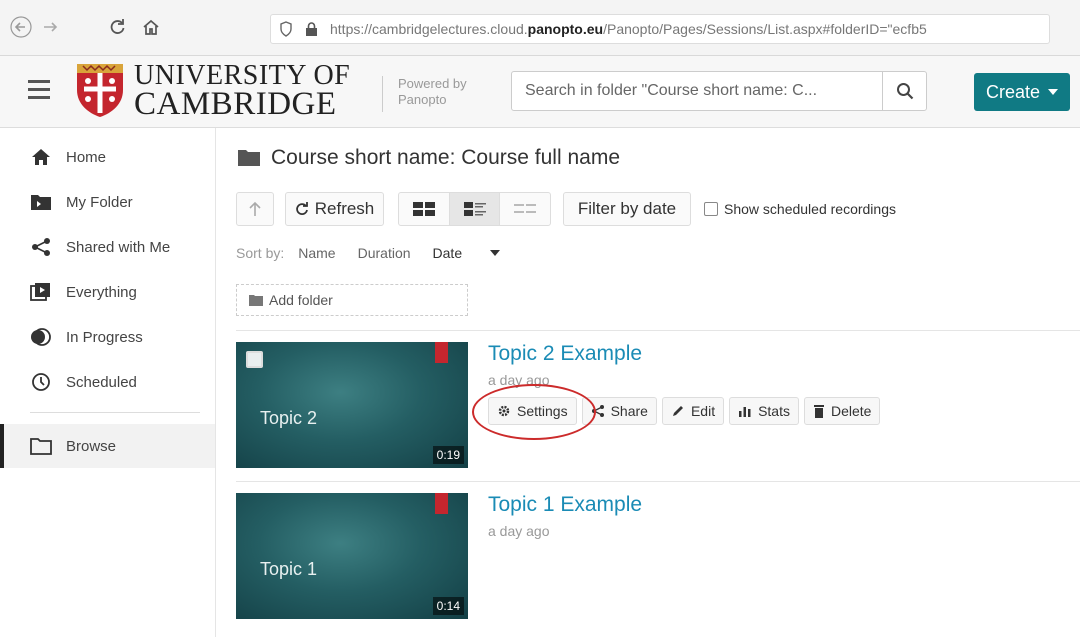 This screenshot has width=1080, height=637. Describe the element at coordinates (286, 29) in the screenshot. I see `shield-icon` at that location.